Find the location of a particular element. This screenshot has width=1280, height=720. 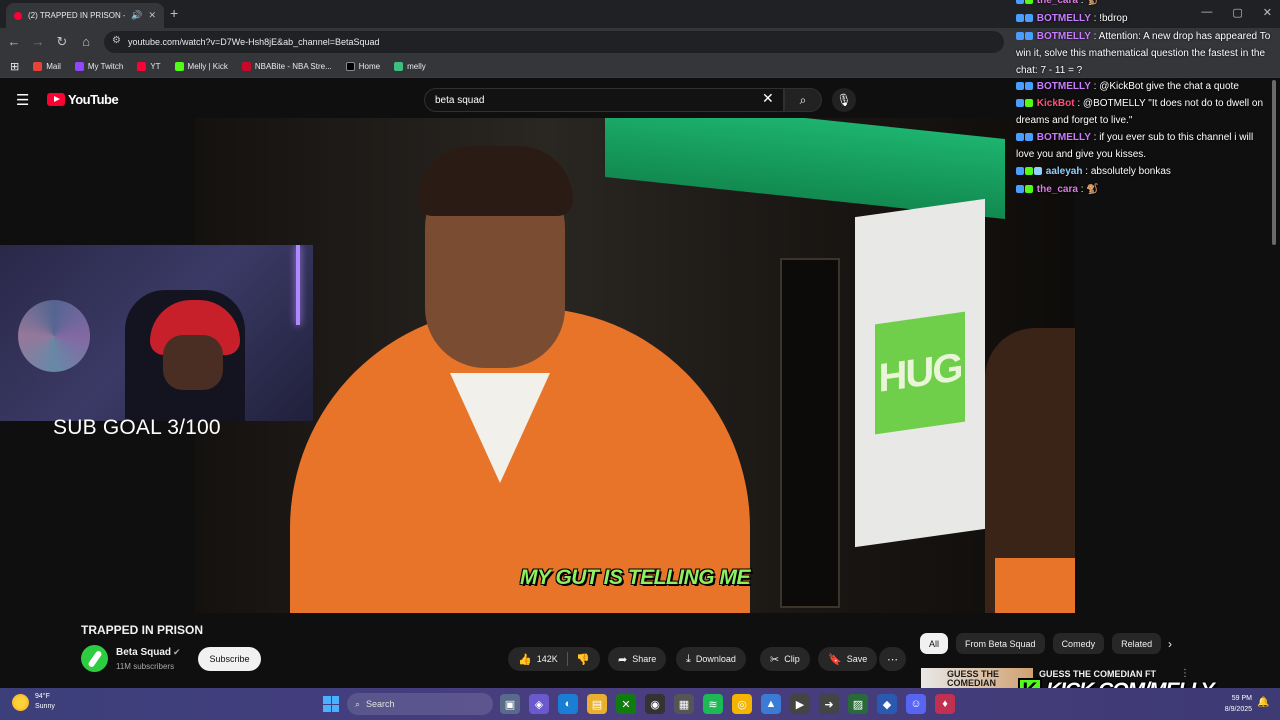

hamburger-menu-icon: ☰ is located at coordinates (22, 100).